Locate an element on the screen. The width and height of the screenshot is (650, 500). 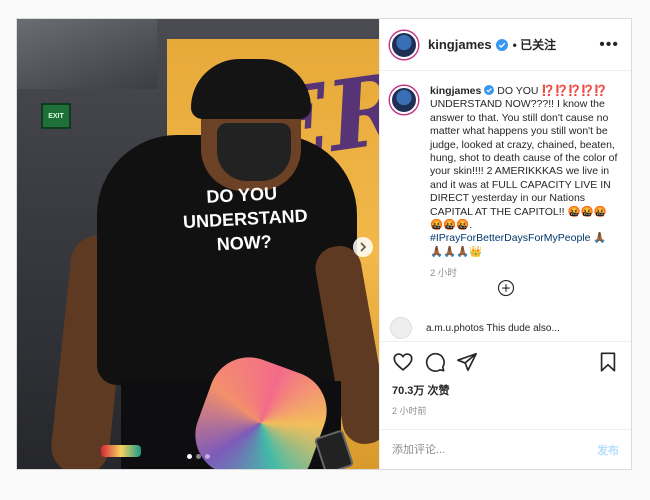
load-more-comments-button is located at coordinates (505, 288).